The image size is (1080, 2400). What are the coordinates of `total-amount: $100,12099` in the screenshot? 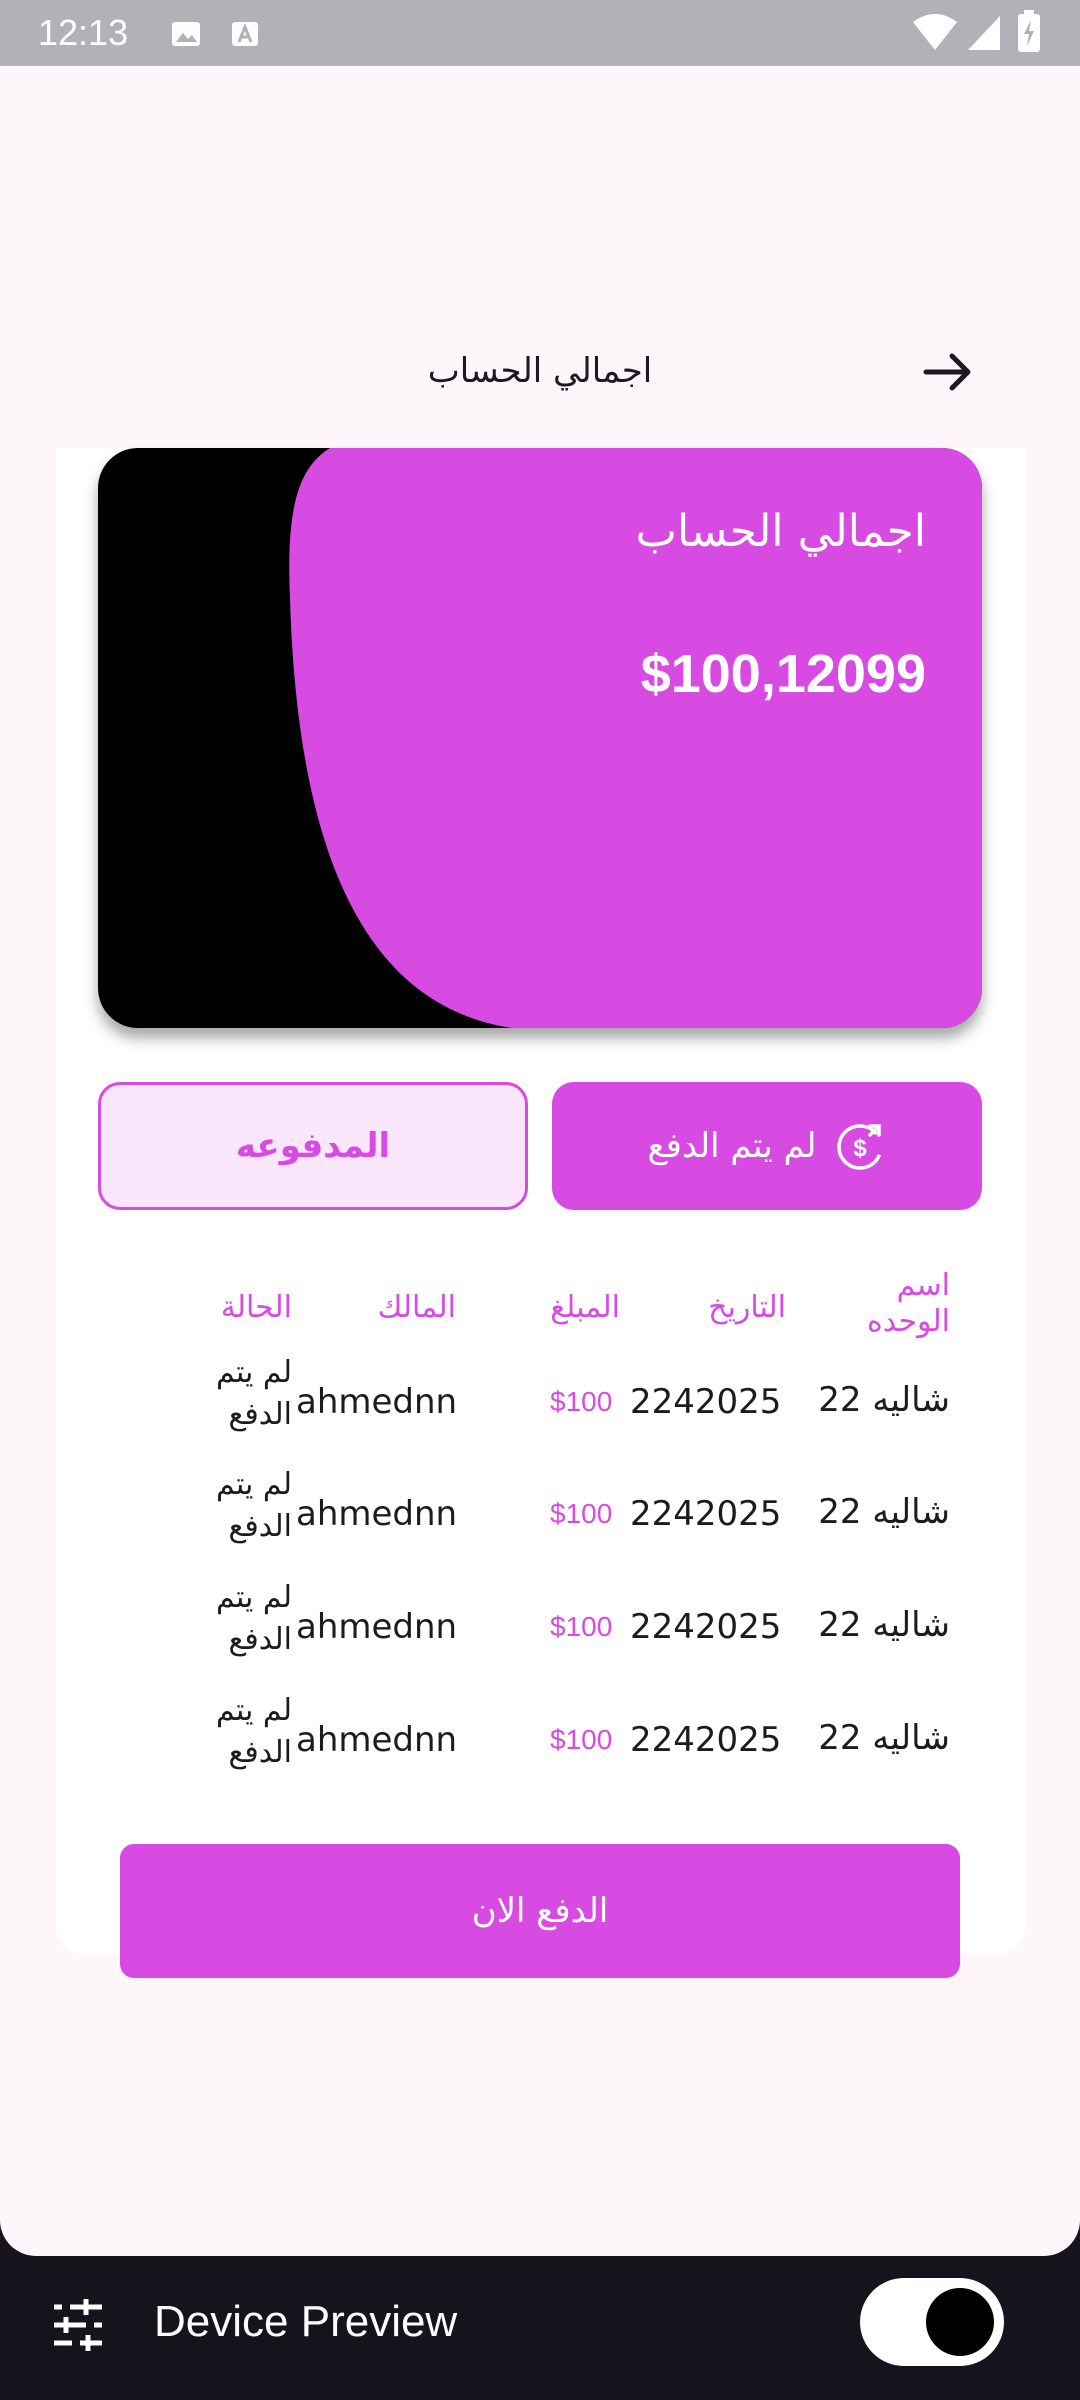 It's located at (783, 674).